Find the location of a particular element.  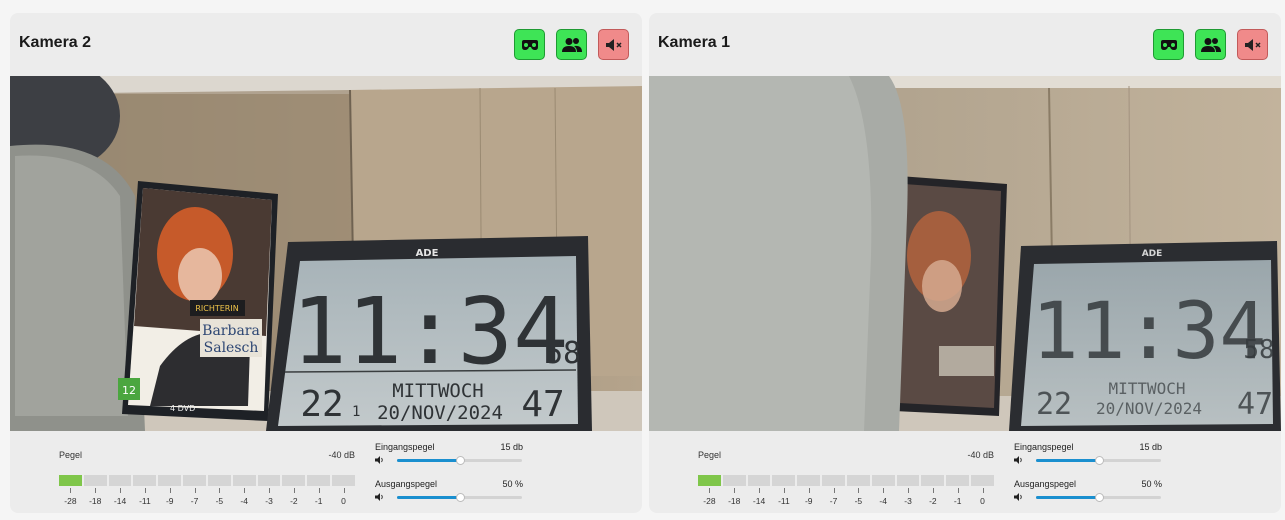

panel-title: Kamera 2 is located at coordinates (55, 42).